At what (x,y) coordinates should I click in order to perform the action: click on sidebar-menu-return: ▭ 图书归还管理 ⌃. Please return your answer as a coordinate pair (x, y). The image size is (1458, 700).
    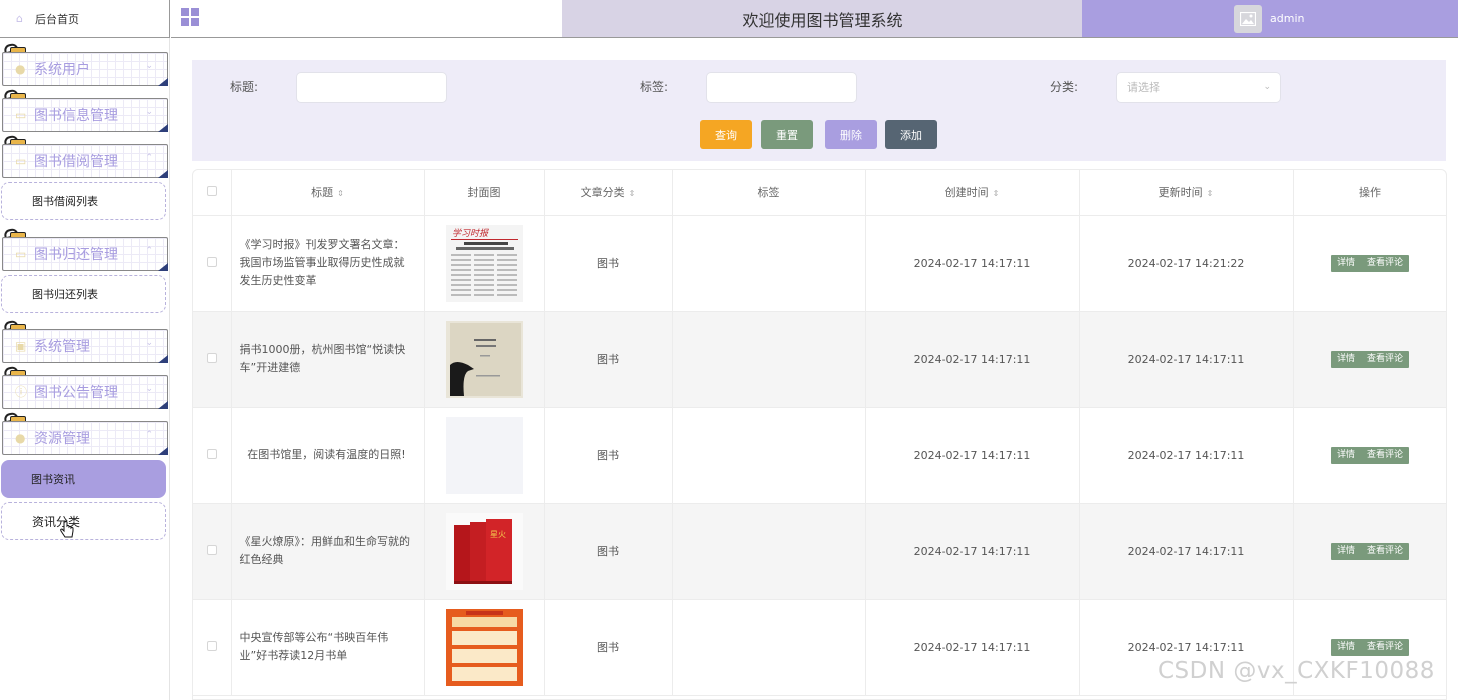
    Looking at the image, I should click on (85, 254).